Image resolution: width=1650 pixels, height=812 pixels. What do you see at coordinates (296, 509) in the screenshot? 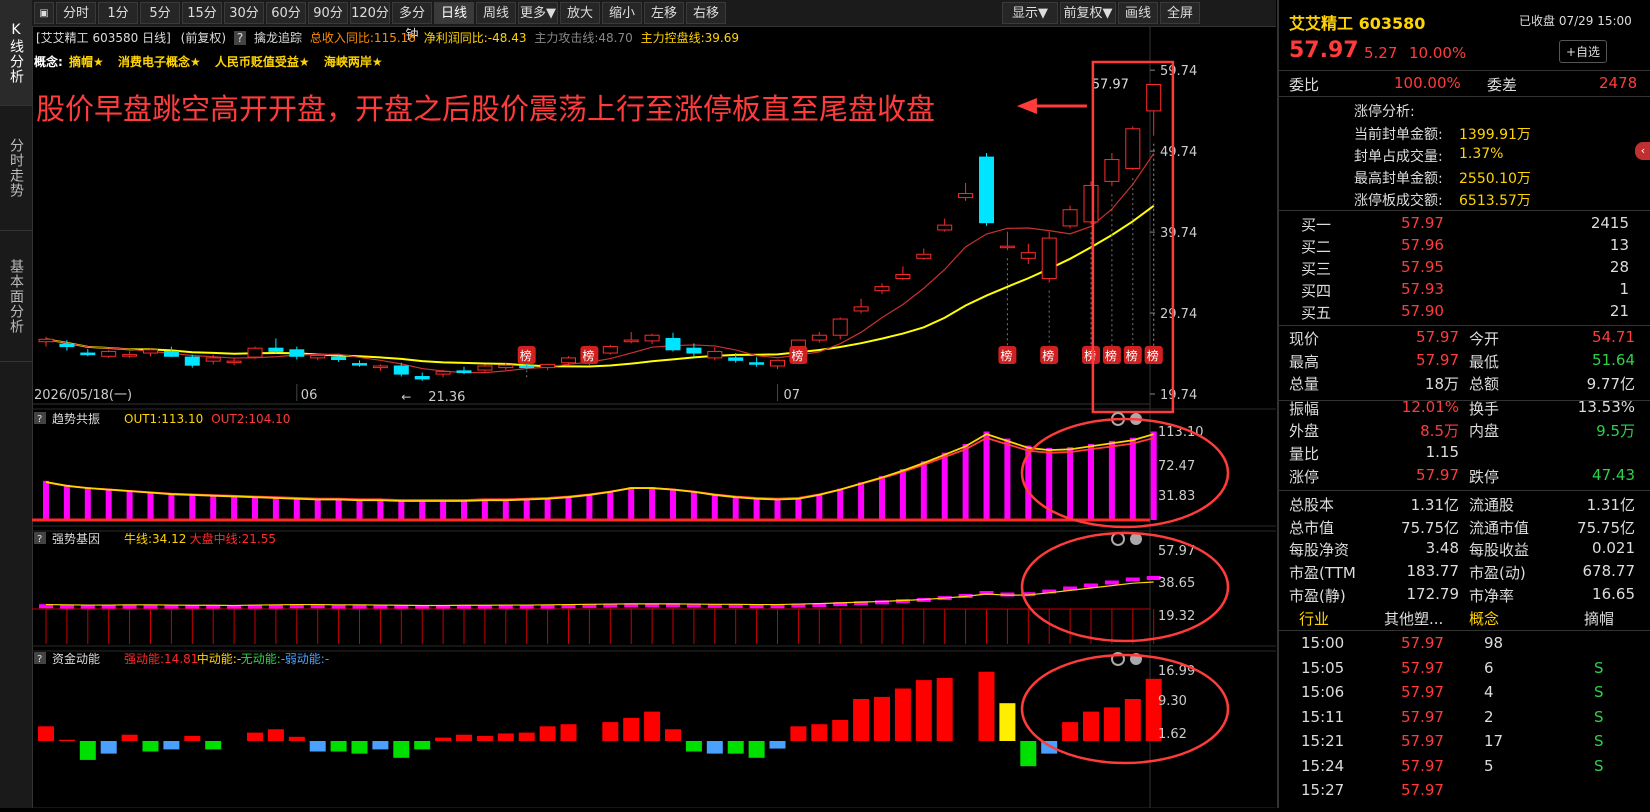
I see `trend-bar` at bounding box center [296, 509].